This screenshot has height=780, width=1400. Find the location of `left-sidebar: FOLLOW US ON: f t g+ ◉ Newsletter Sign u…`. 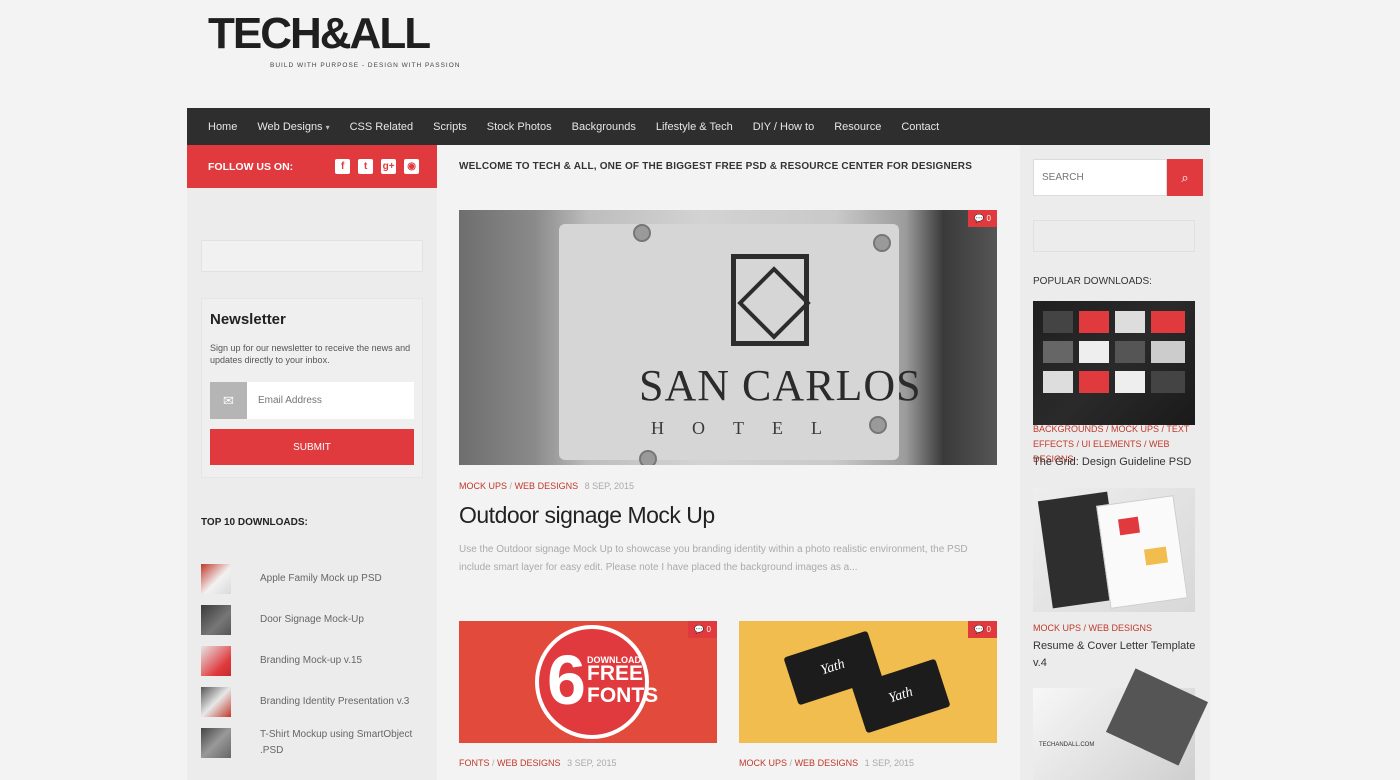

left-sidebar: FOLLOW US ON: f t g+ ◉ Newsletter Sign u… is located at coordinates (312, 462).